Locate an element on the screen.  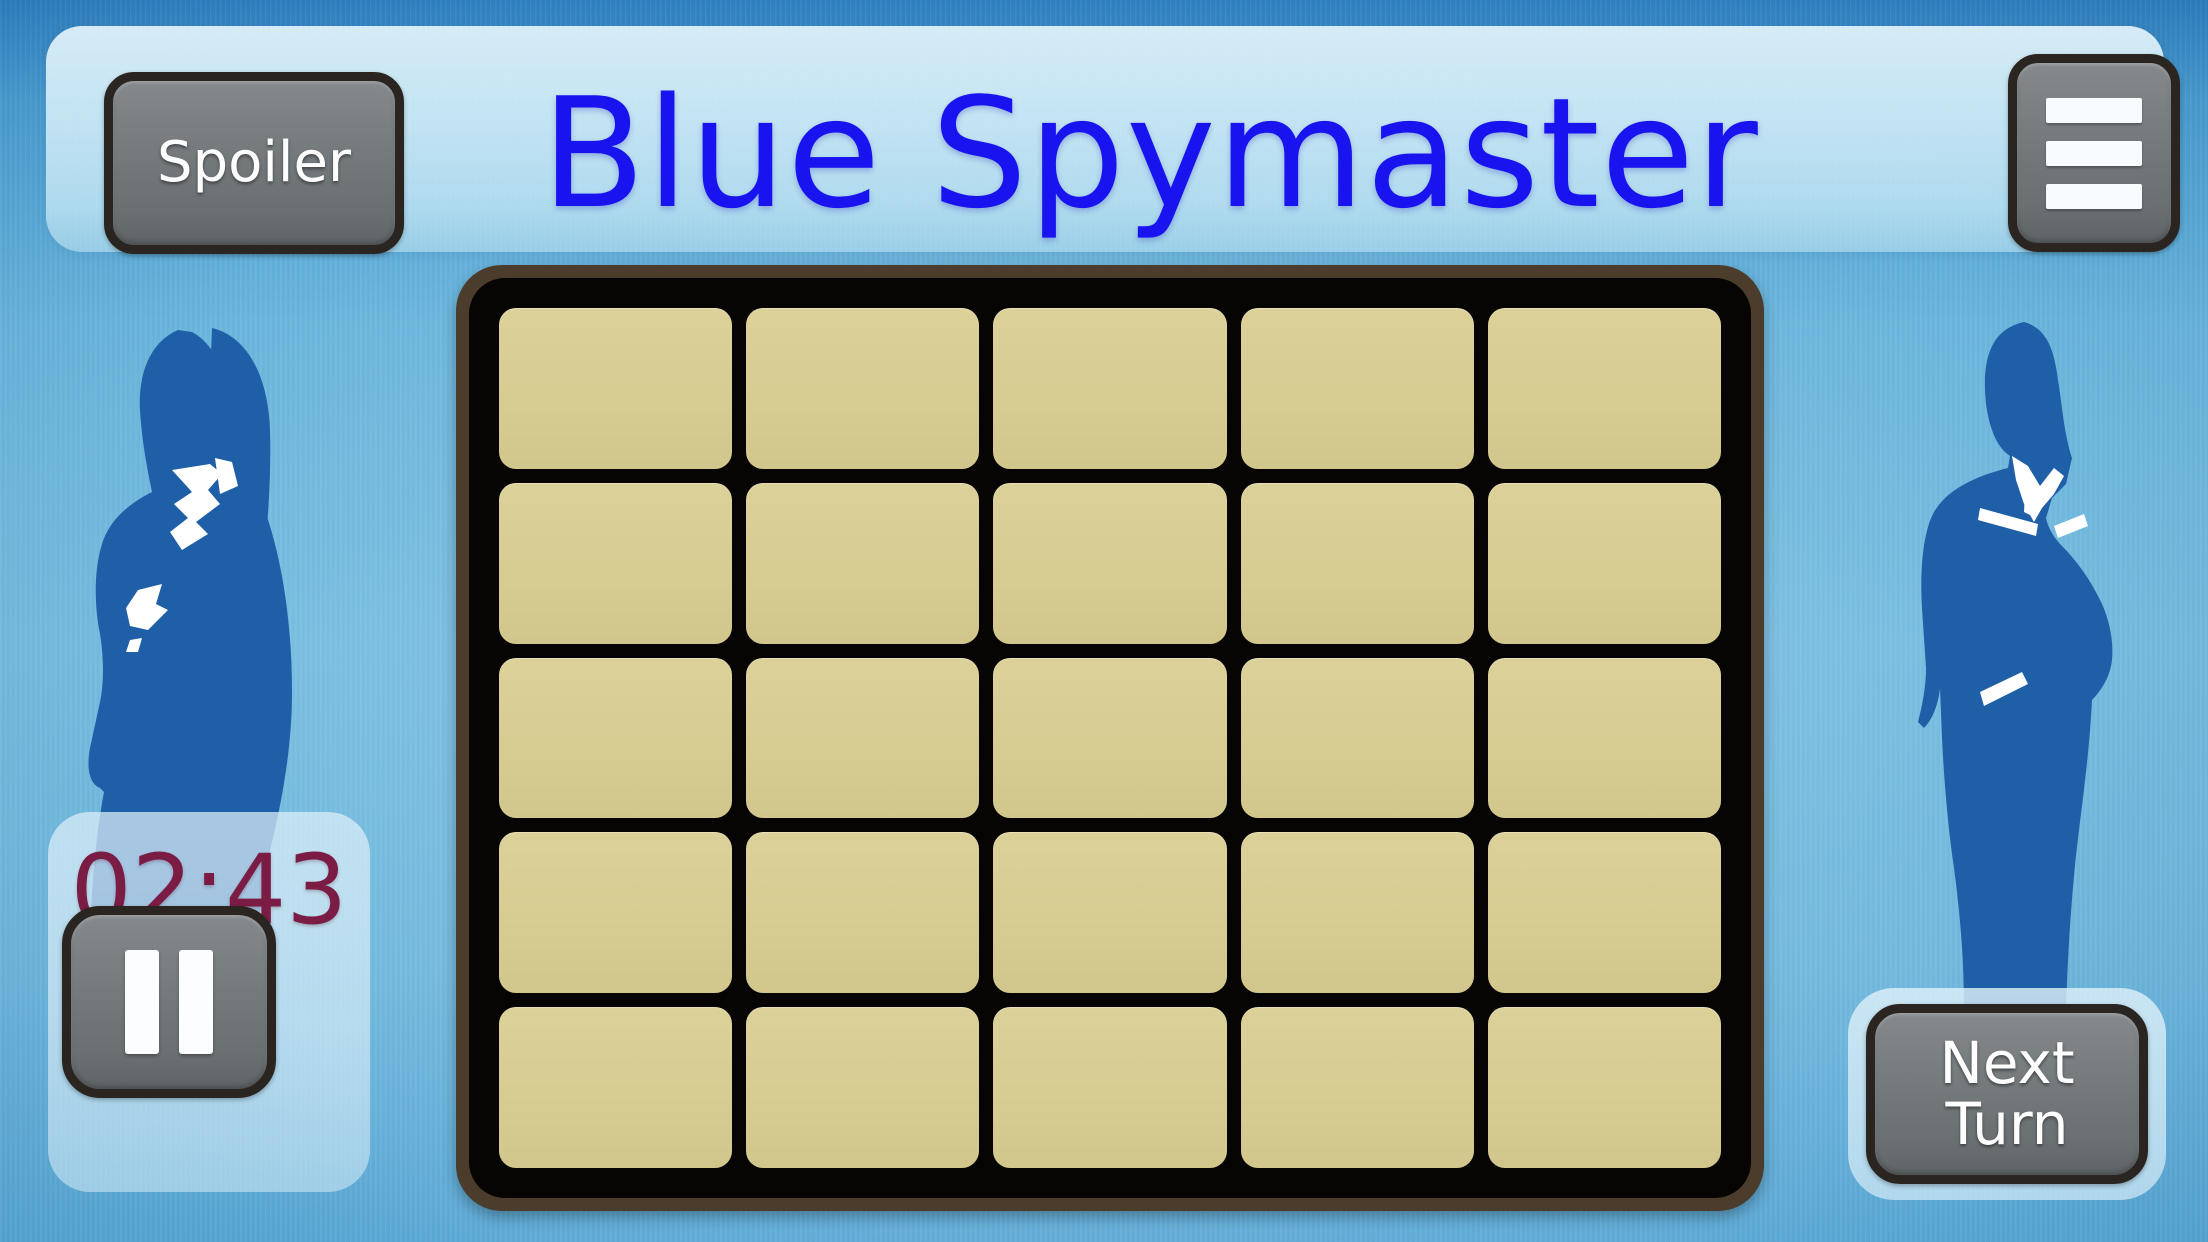
next-turn-label-line1: Next is located at coordinates (2007, 1062).